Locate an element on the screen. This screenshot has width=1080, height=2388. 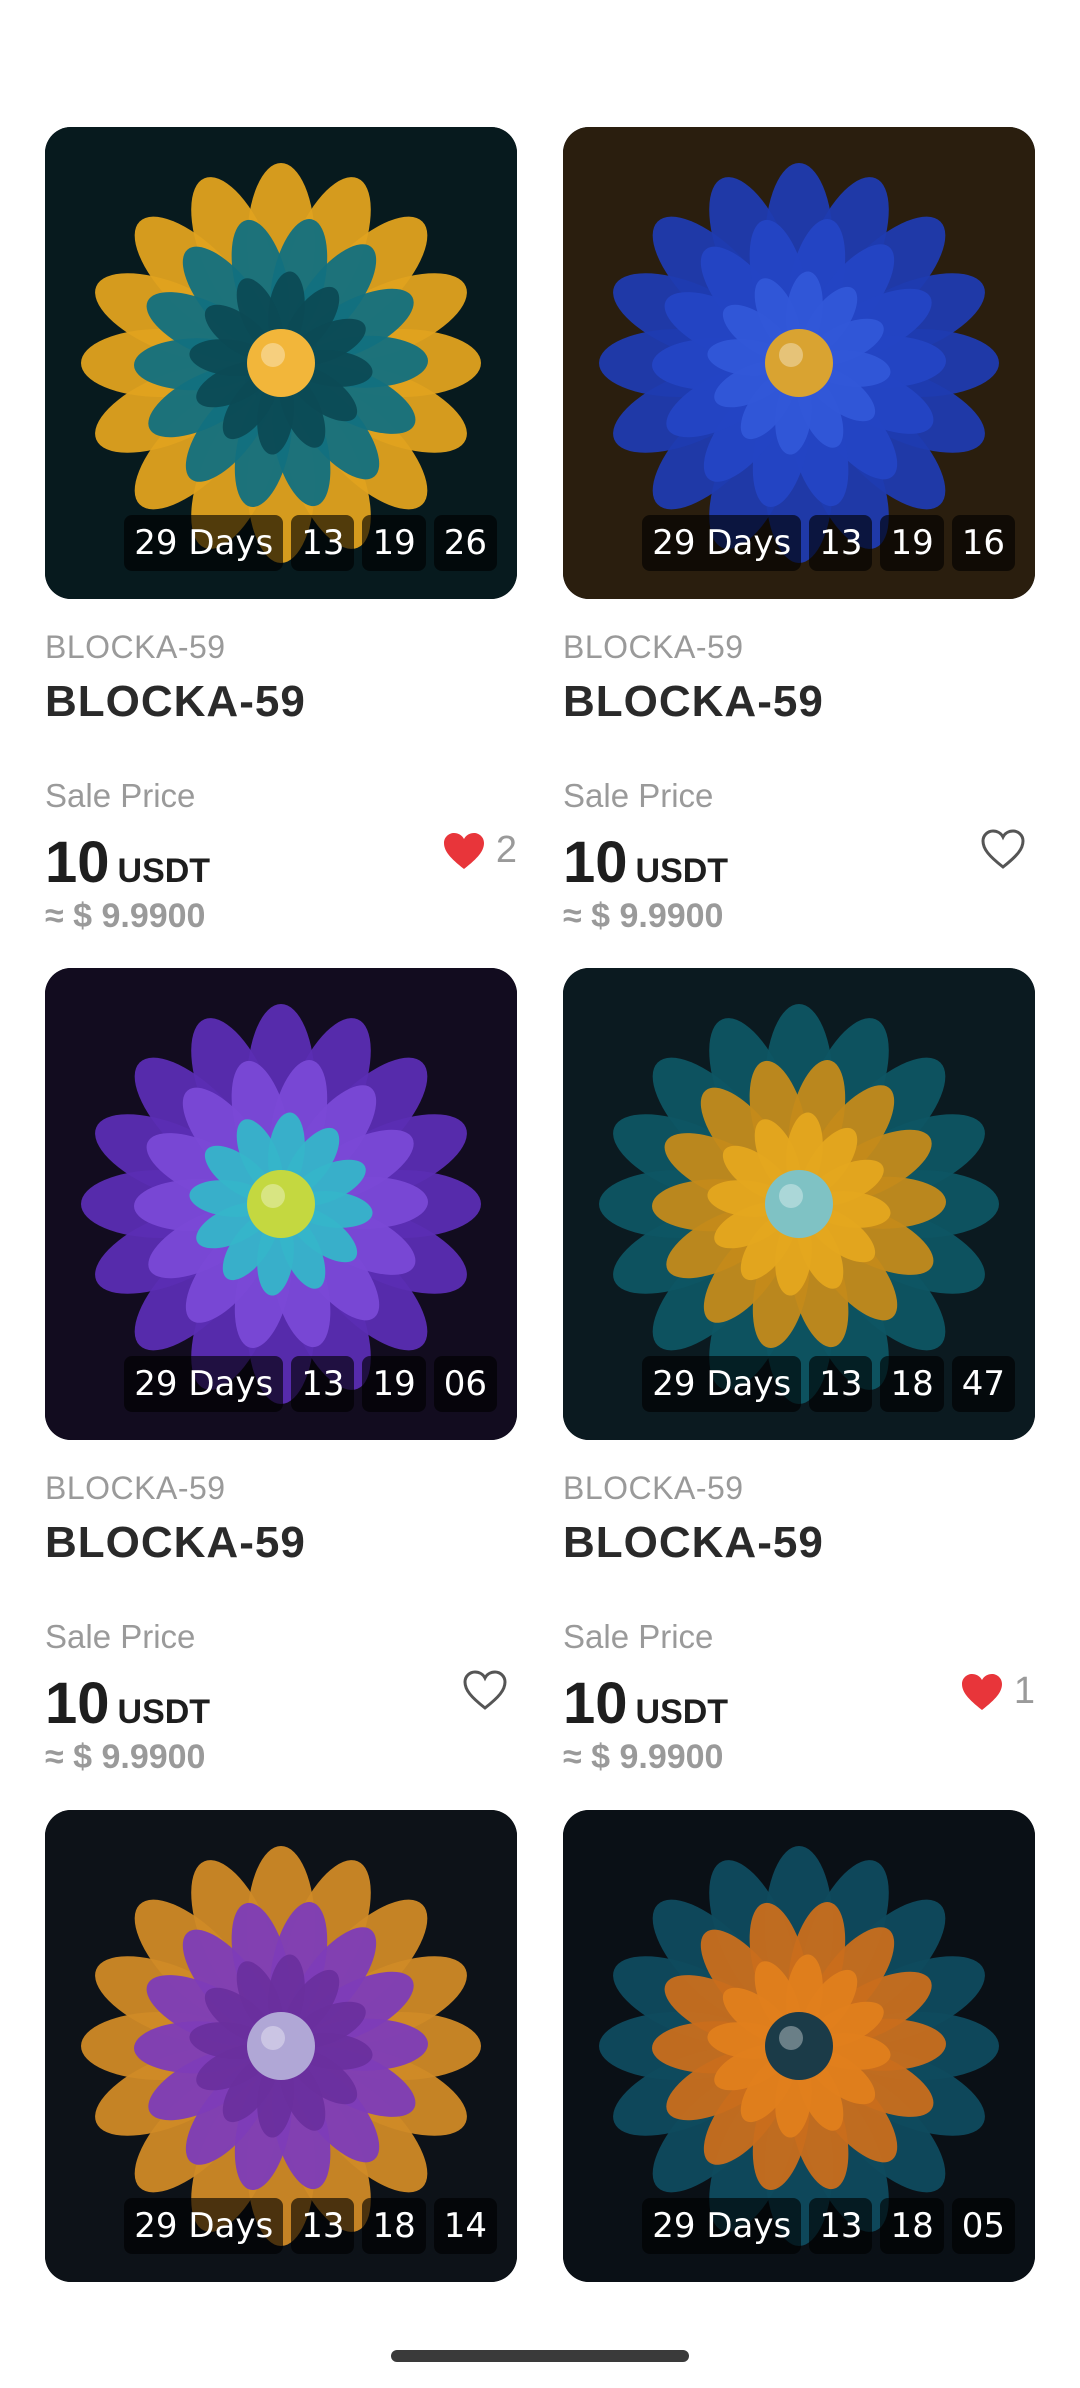
timer-seconds: 47 is located at coordinates (983, 1384).